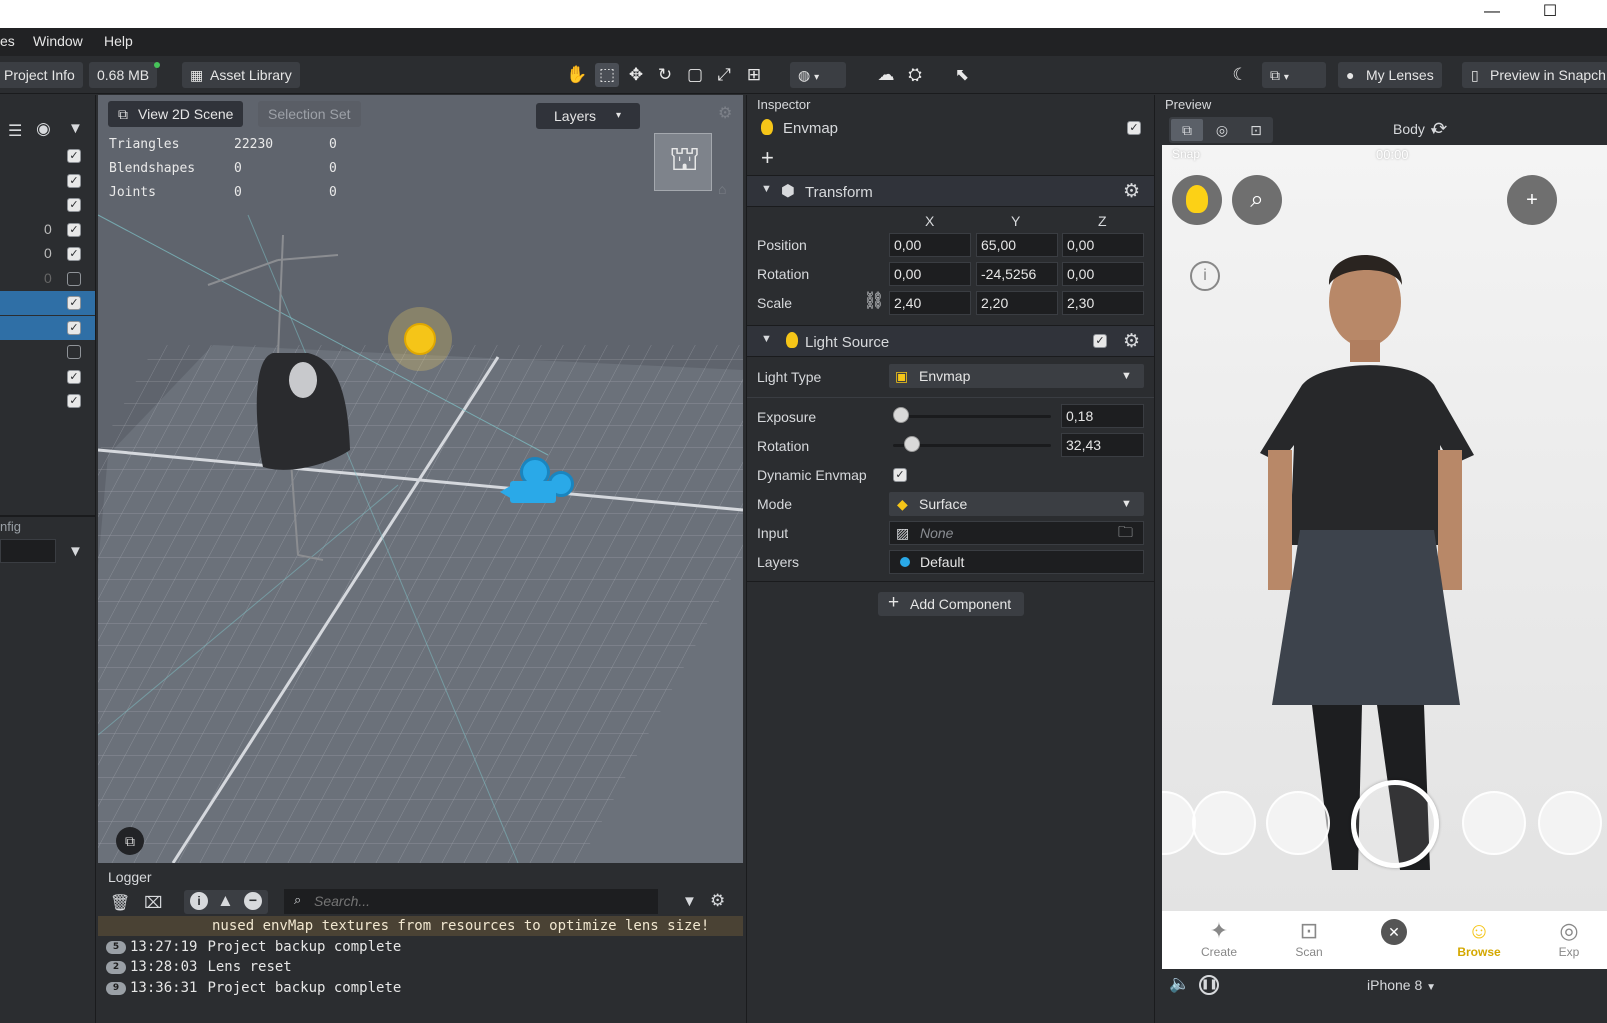 Image resolution: width=1607 pixels, height=1023 pixels. What do you see at coordinates (1401, 985) in the screenshot?
I see `device-dropdown: iPhone 8 ▼` at bounding box center [1401, 985].